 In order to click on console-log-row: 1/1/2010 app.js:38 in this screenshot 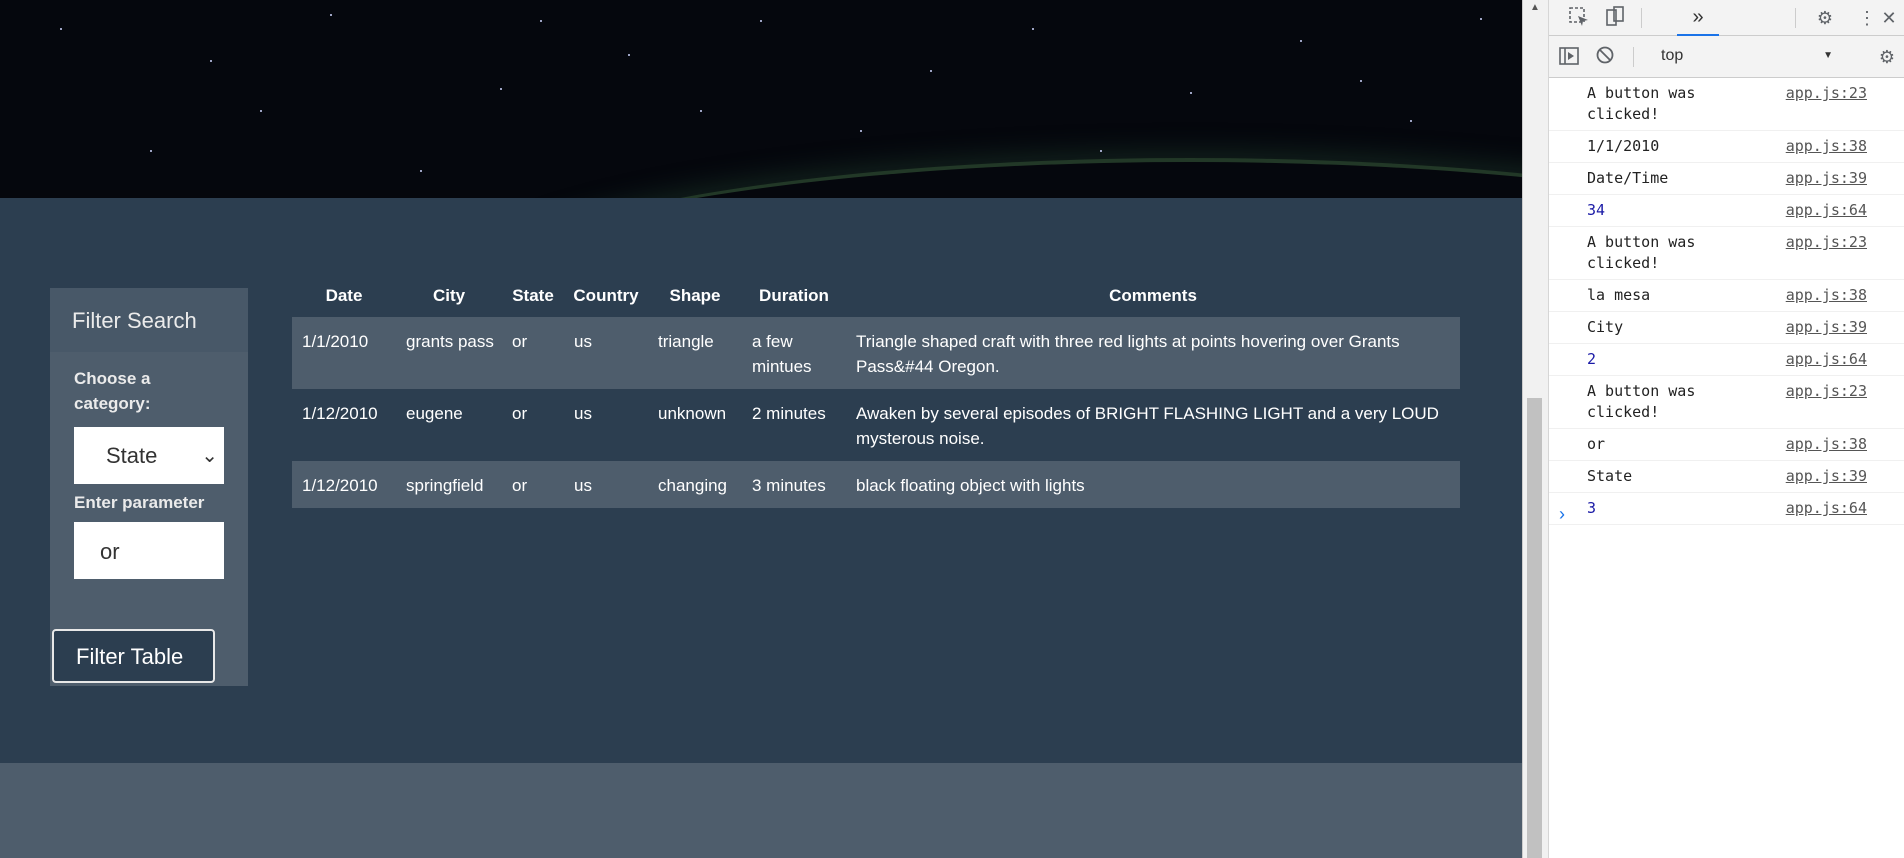, I will do `click(1726, 147)`.